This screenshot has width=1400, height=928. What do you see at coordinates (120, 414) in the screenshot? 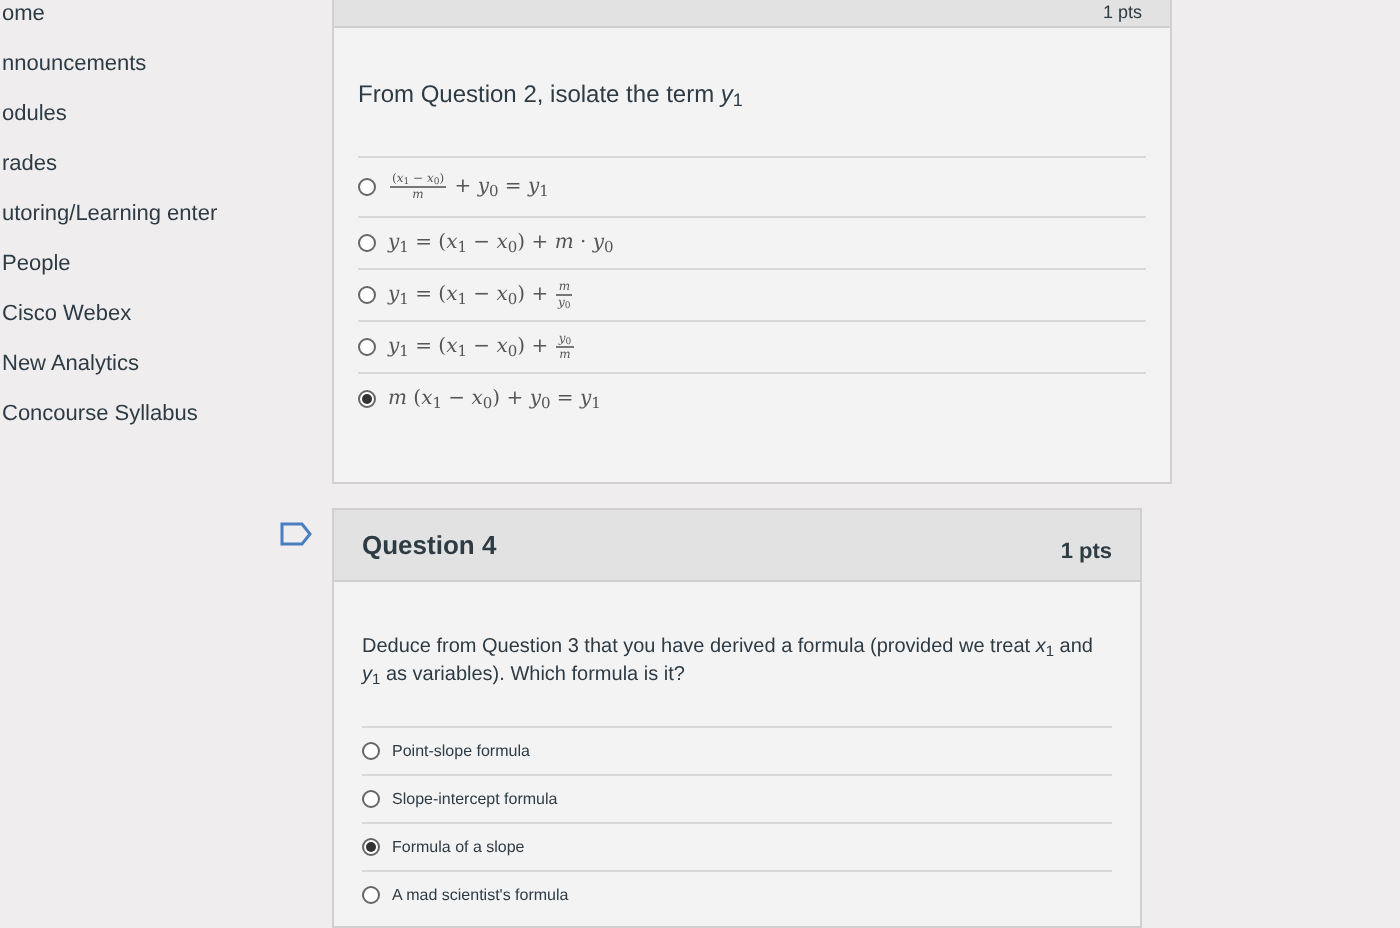
I see `sidebar-link: Concourse Syllabus` at bounding box center [120, 414].